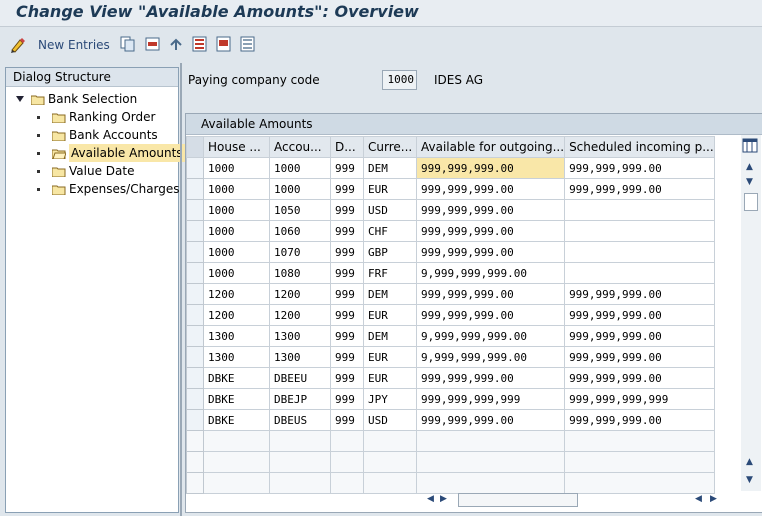 This screenshot has height=516, width=762. I want to click on copy-icon, so click(128, 44).